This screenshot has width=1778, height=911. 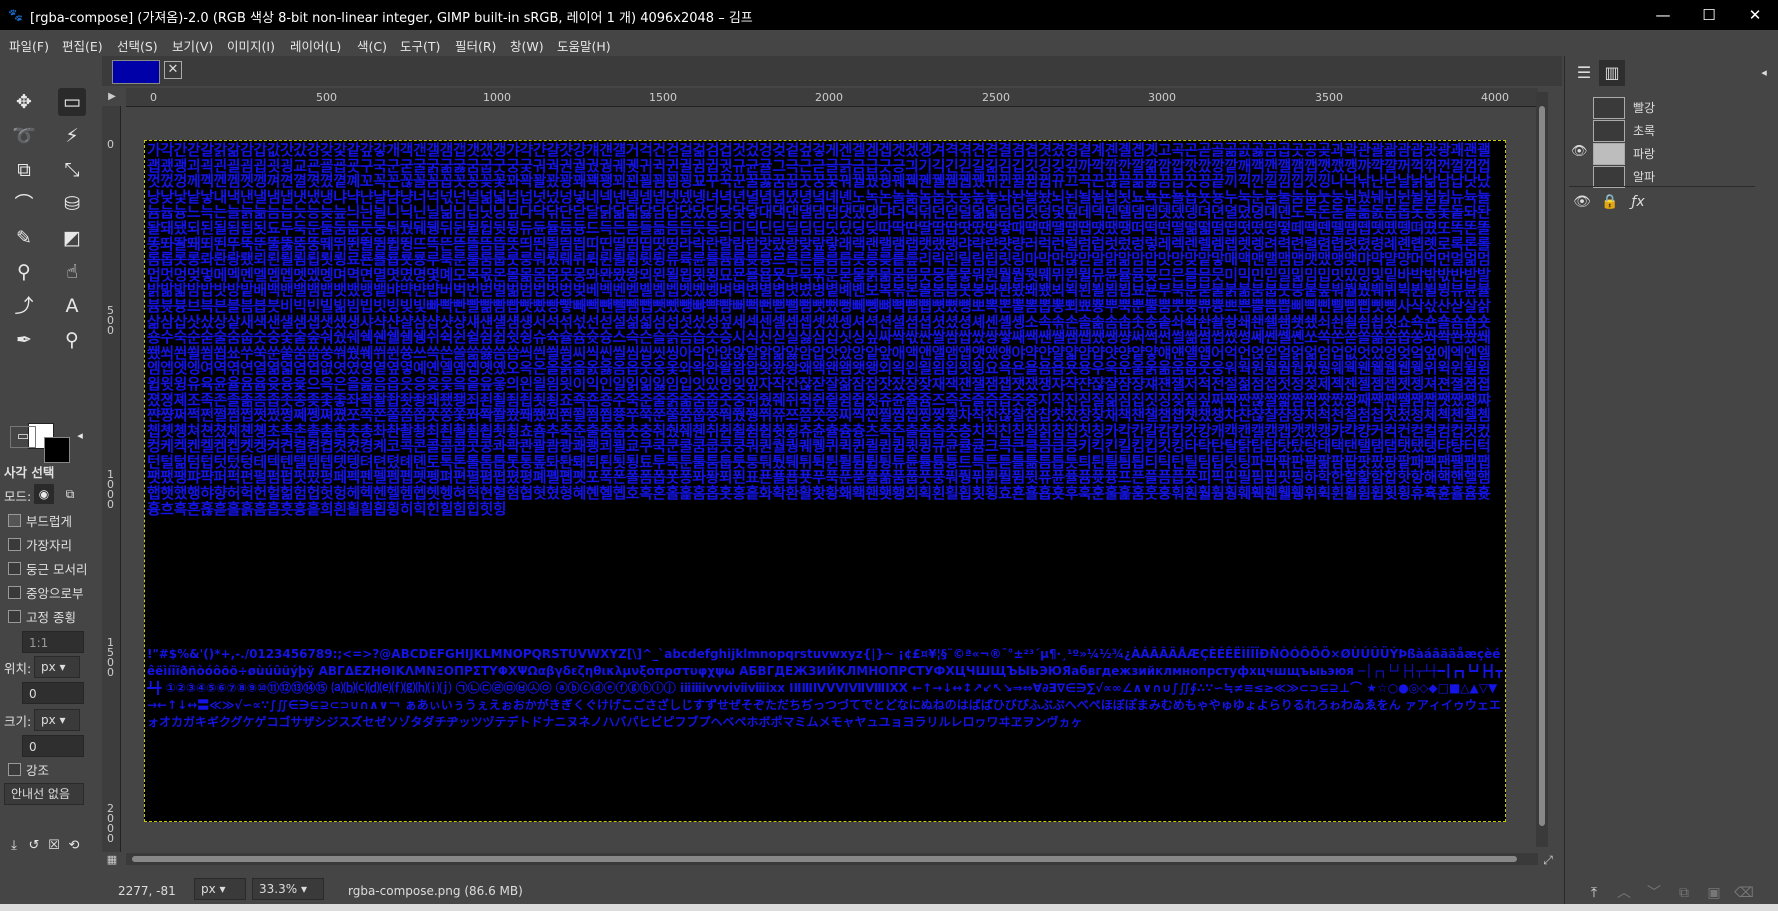 I want to click on restore-options-icon: ↺, so click(x=34, y=846).